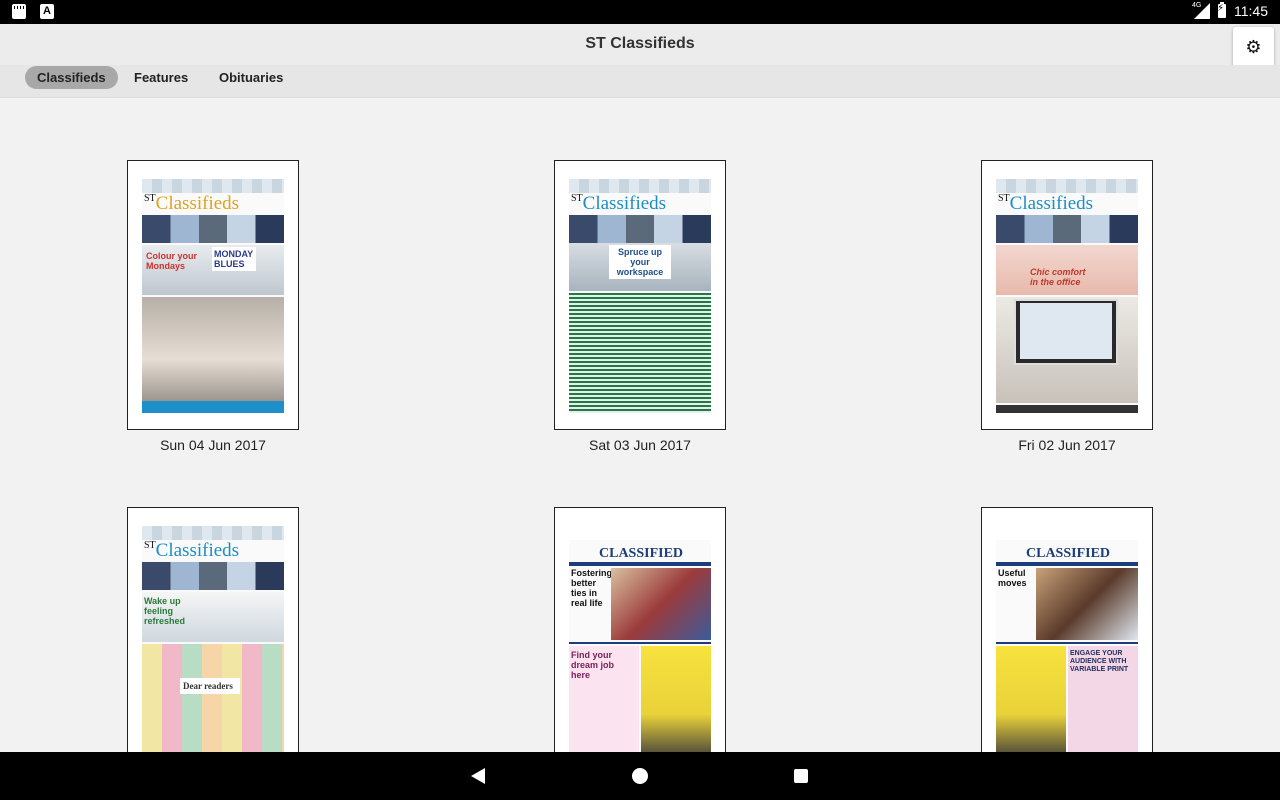 This screenshot has height=800, width=1280. Describe the element at coordinates (213, 445) in the screenshot. I see `edition-date: Sun 04 Jun 2017` at that location.